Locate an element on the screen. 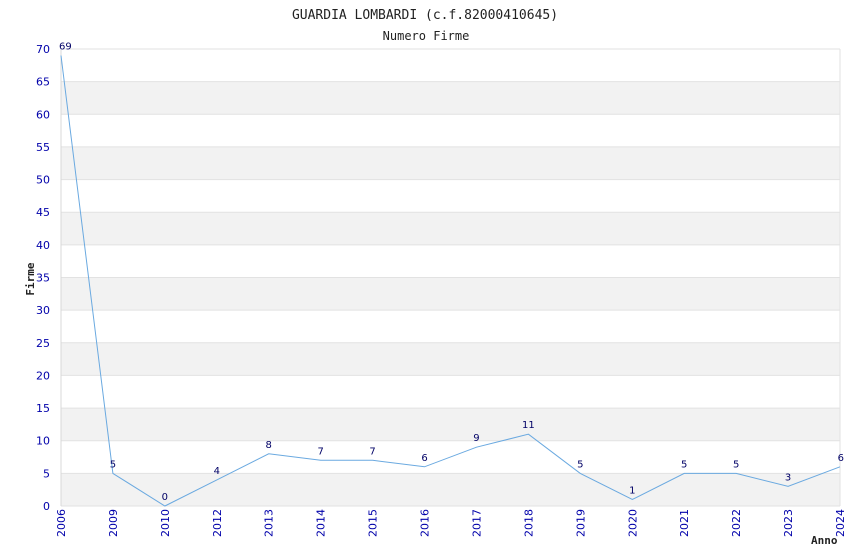 Image resolution: width=850 pixels, height=550 pixels. x-tick-label: 2018 is located at coordinates (528, 523).